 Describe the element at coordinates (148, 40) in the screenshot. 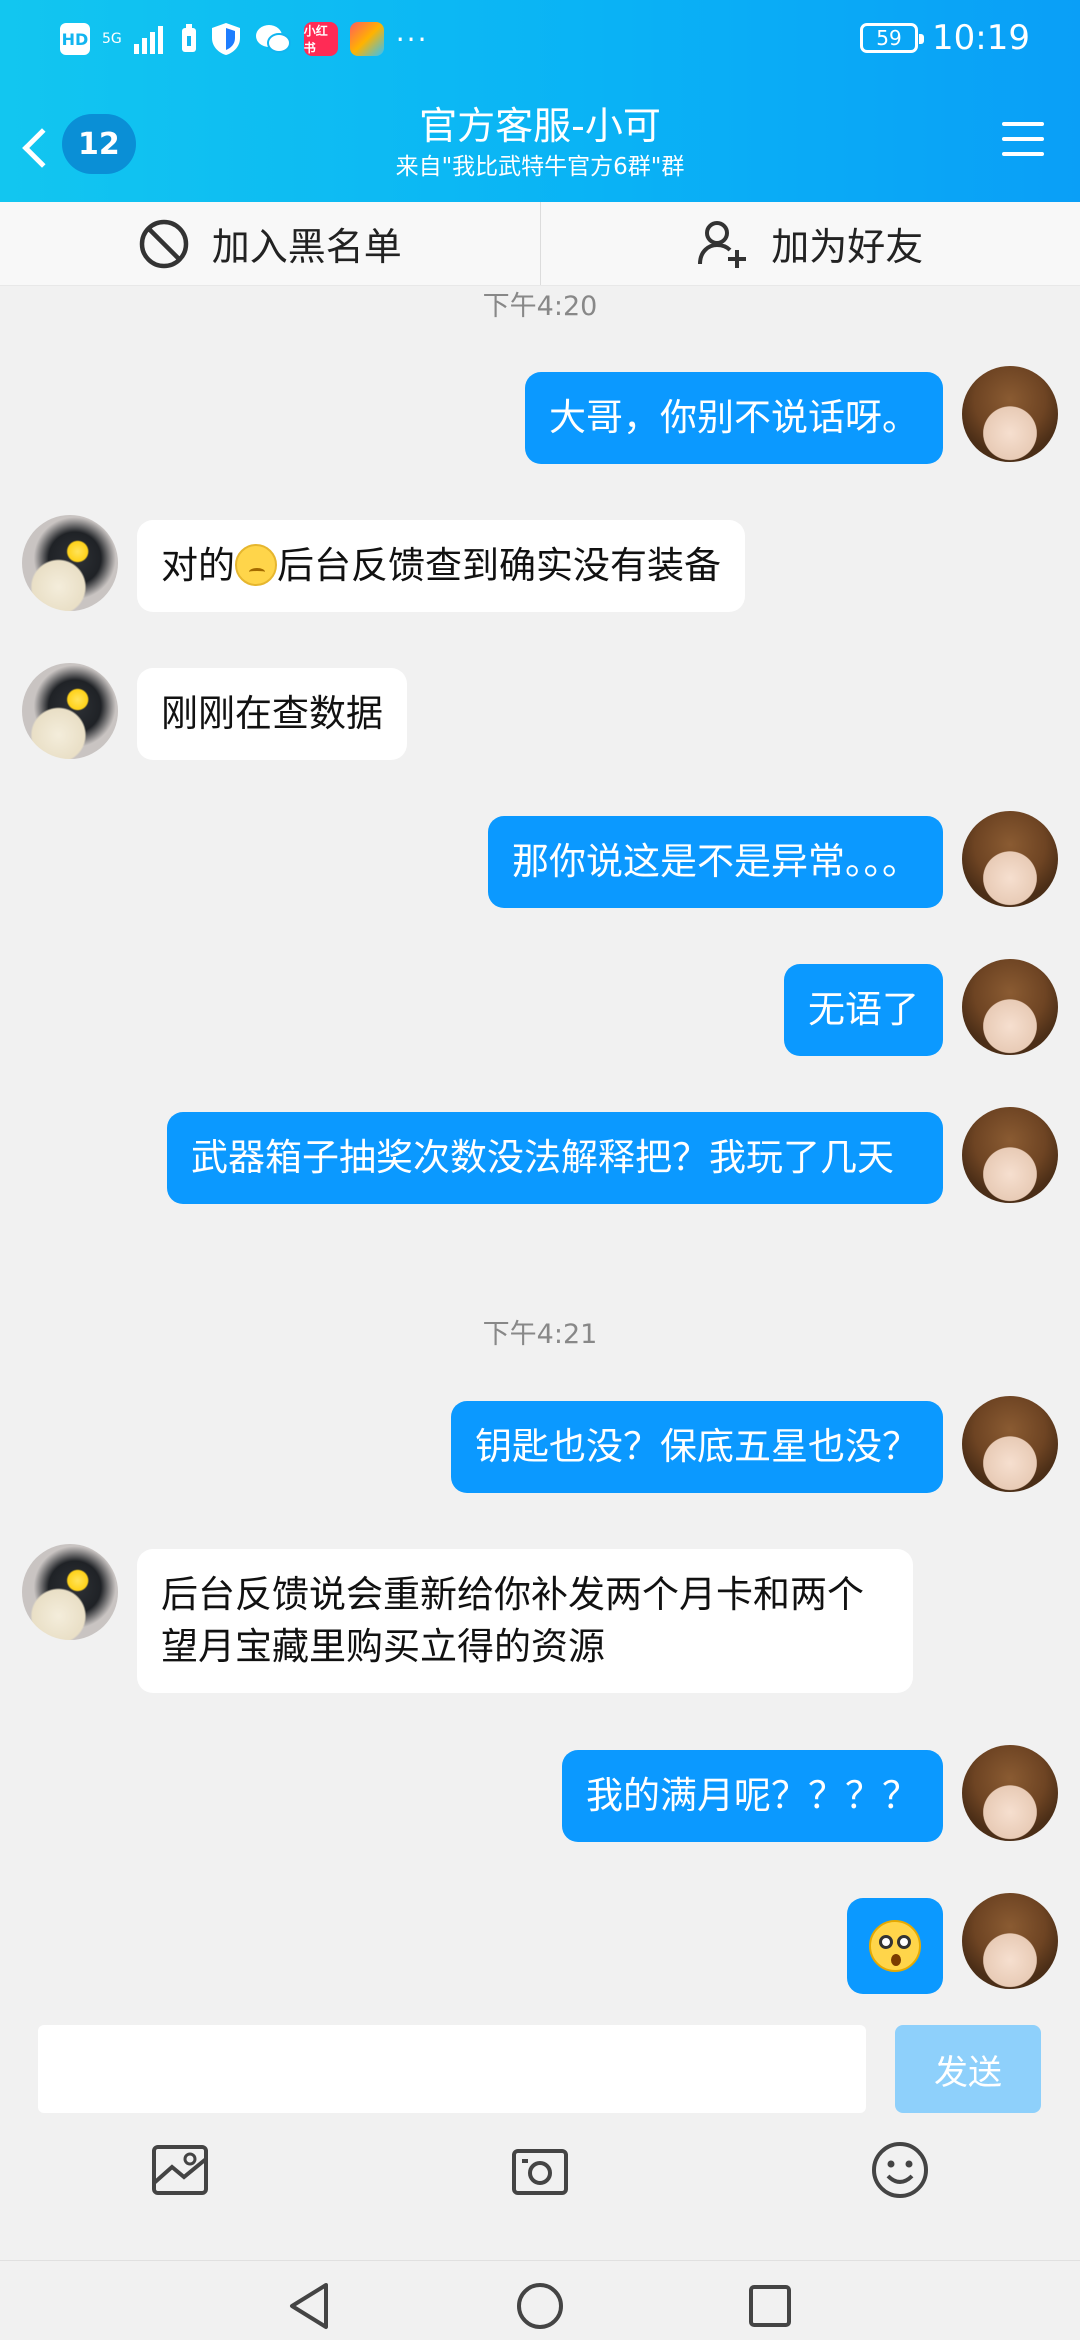

I see `signal-icon` at that location.